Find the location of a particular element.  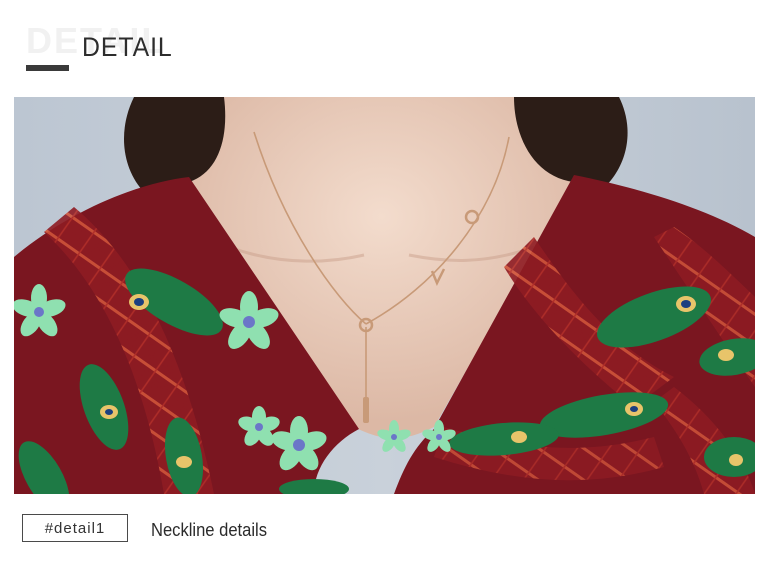

detail-tag: #detail1 is located at coordinates (75, 528).